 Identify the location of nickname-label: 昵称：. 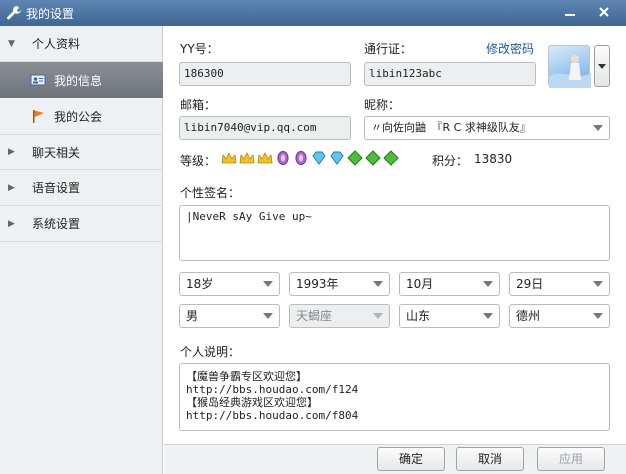
(382, 105).